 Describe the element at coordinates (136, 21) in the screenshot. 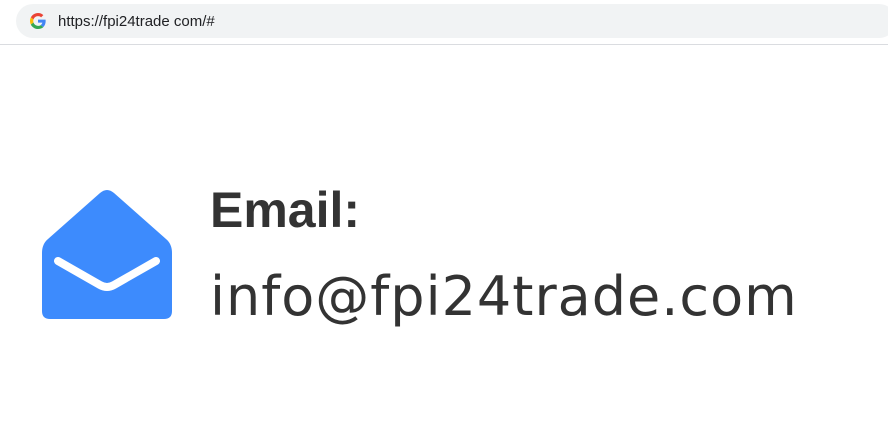

I see `url-text: https://fpi24trade com/#` at that location.